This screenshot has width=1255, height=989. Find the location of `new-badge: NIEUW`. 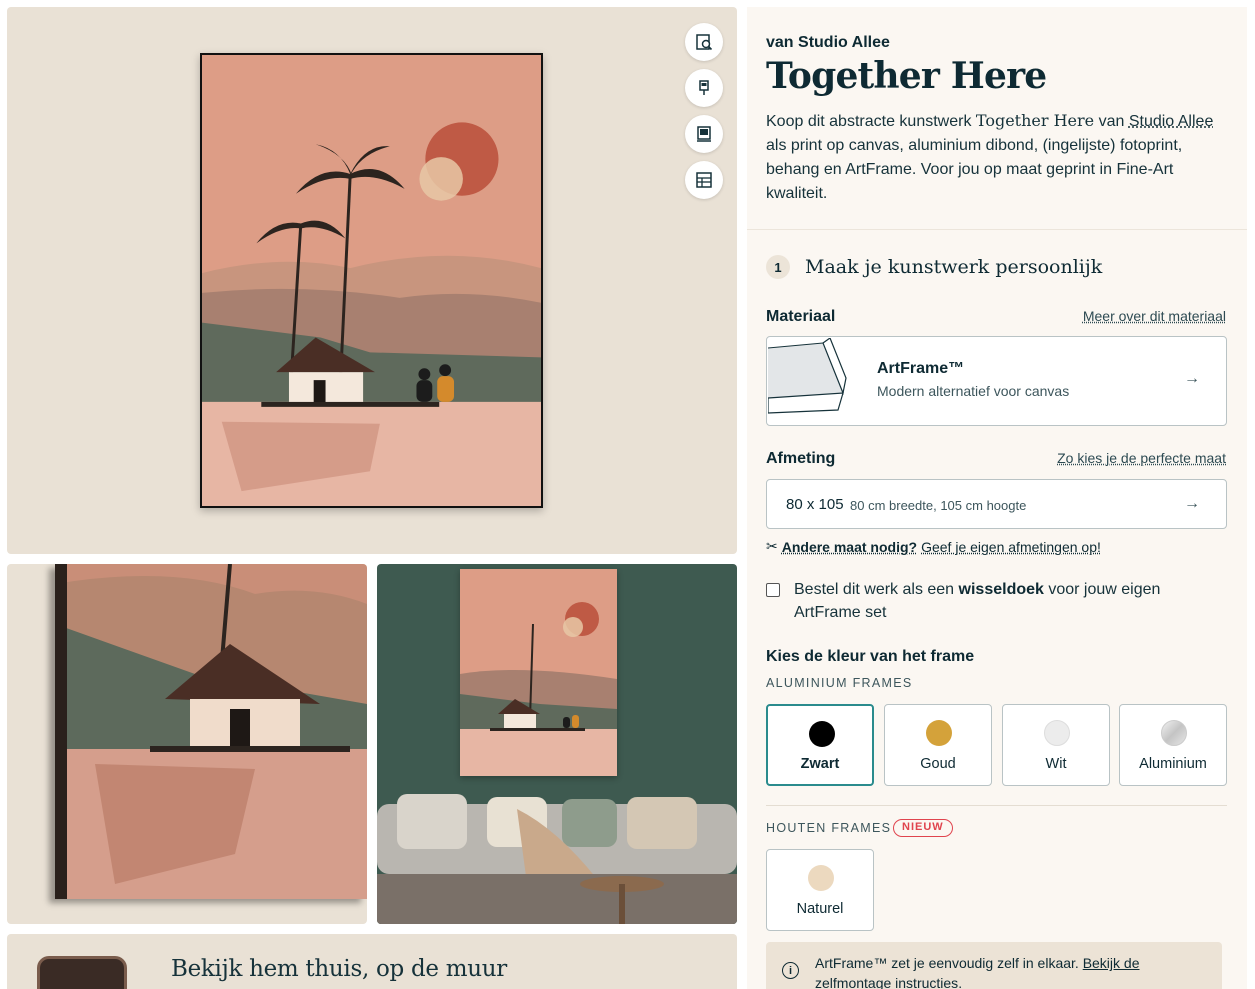

new-badge: NIEUW is located at coordinates (923, 828).